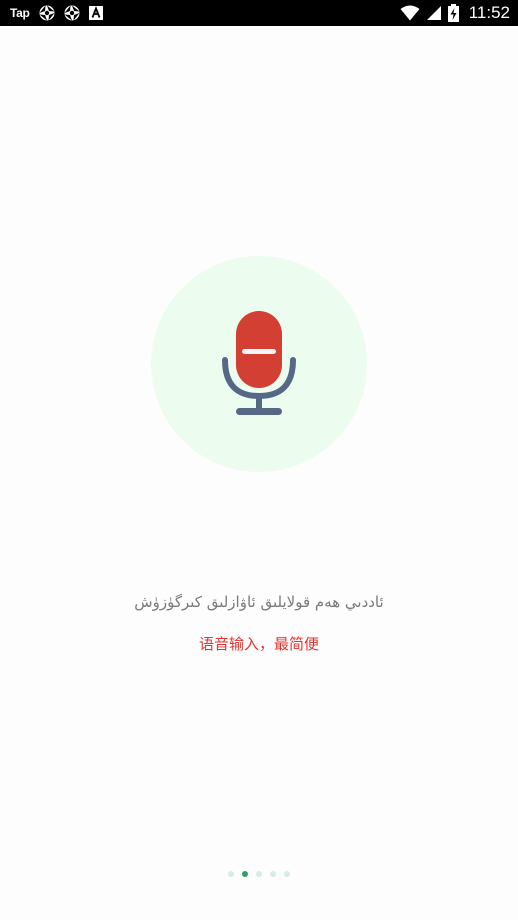 This screenshot has height=920, width=518. I want to click on status-bar-left: Tap, so click(56, 13).